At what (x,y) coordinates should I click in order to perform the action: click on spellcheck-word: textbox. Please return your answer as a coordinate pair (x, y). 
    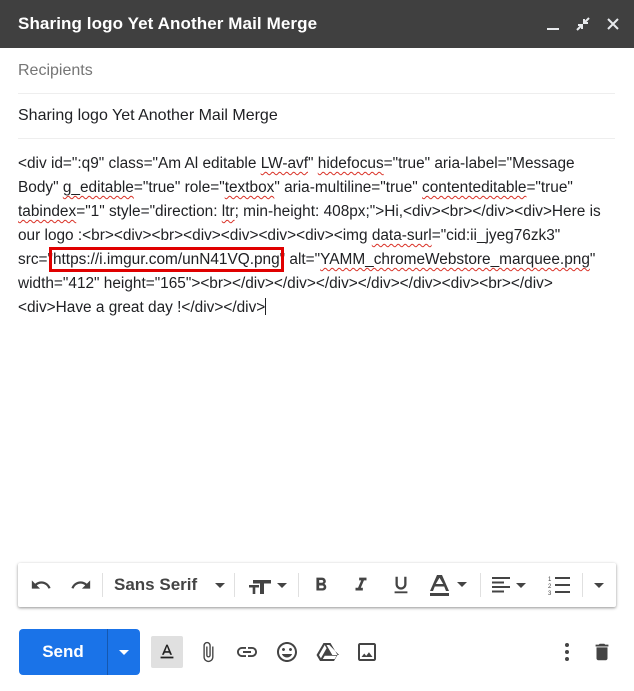
    Looking at the image, I should click on (249, 187).